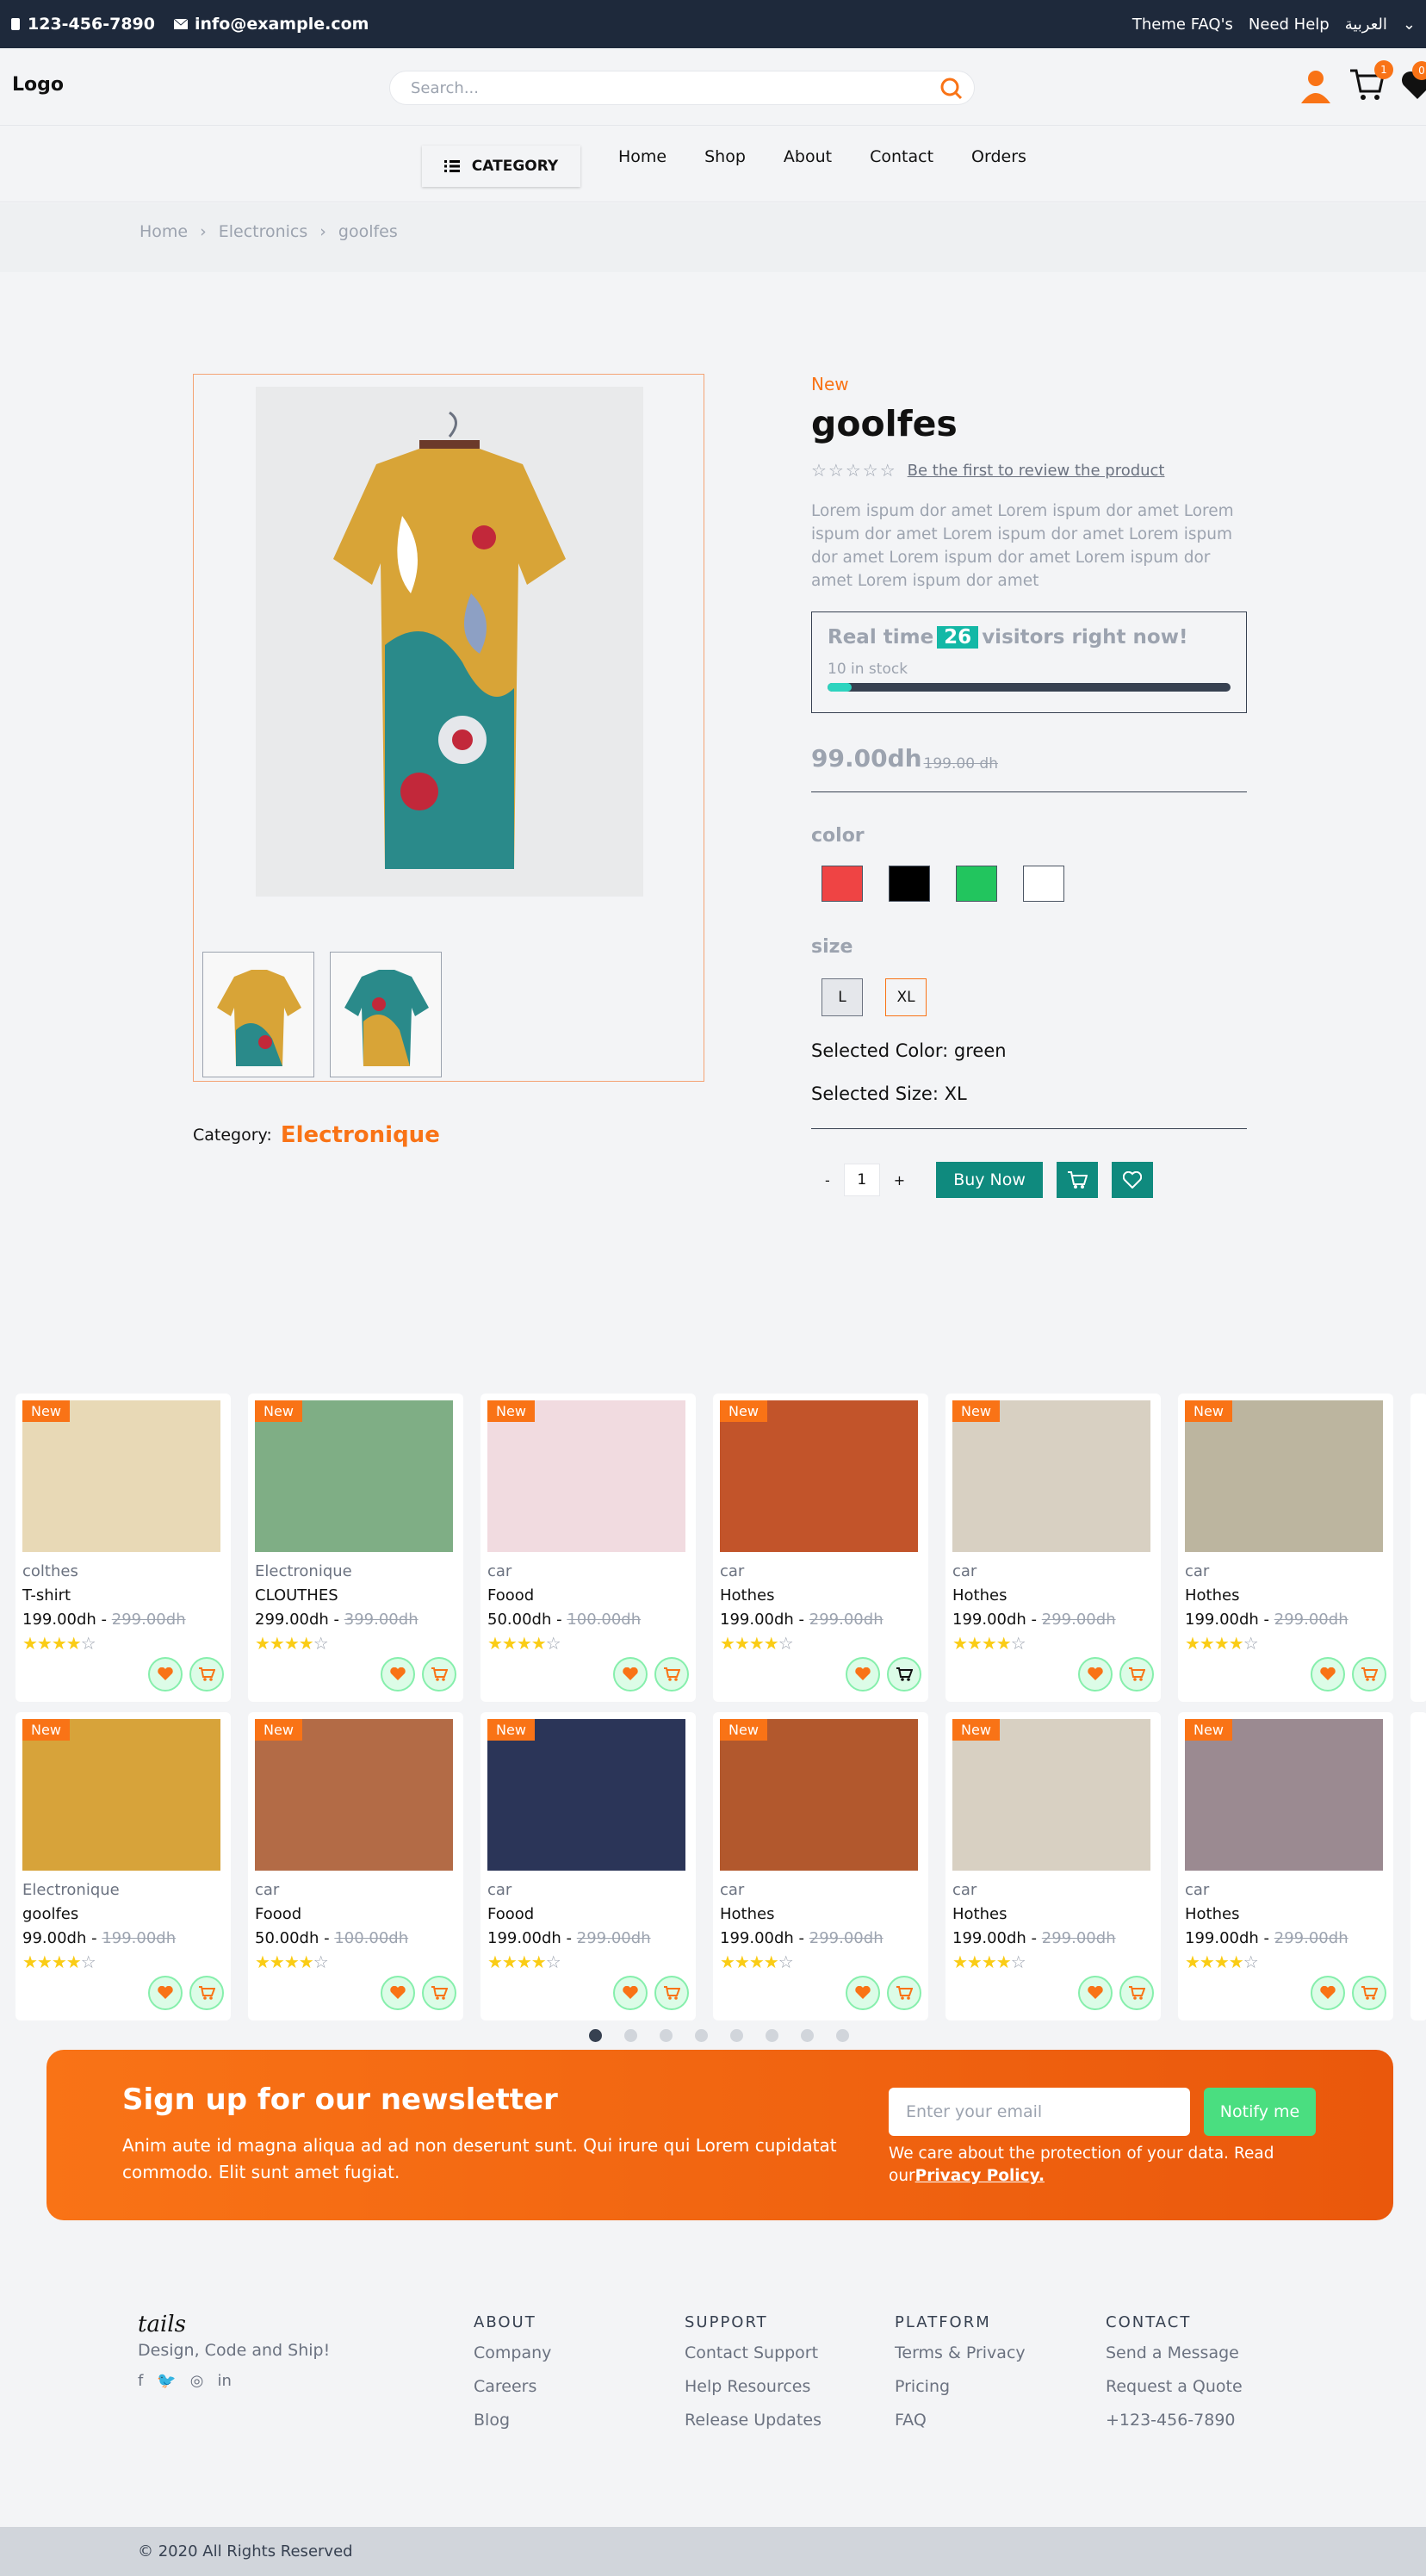 Image resolution: width=1426 pixels, height=2576 pixels. What do you see at coordinates (513, 2352) in the screenshot?
I see `footer-link: Company` at bounding box center [513, 2352].